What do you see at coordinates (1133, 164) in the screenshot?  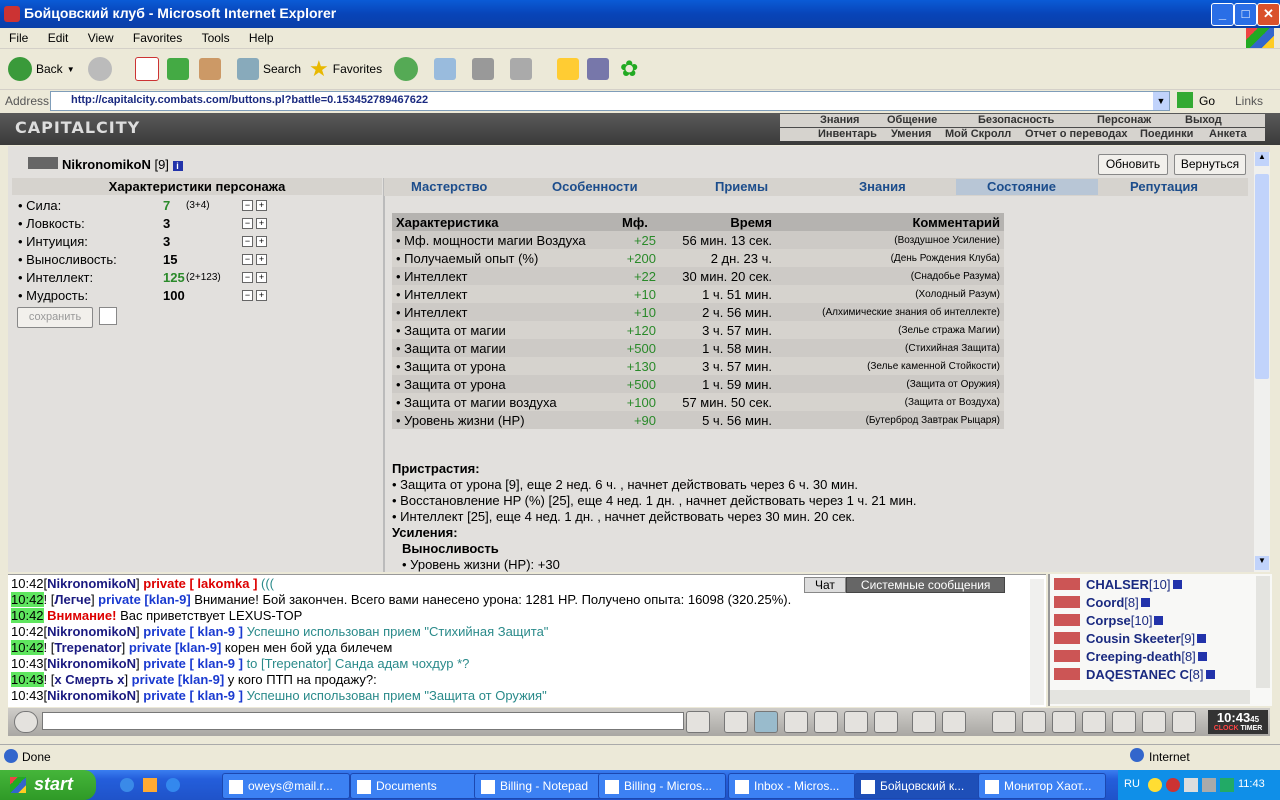 I see `refresh-game-button: Обновить` at bounding box center [1133, 164].